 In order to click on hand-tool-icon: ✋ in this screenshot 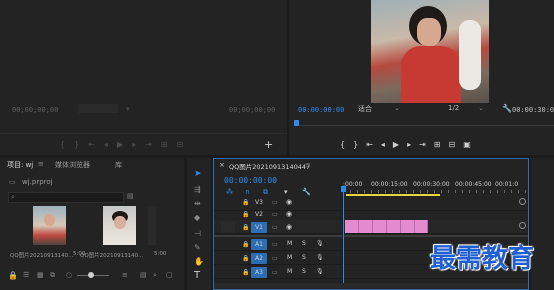, I will do `click(199, 262)`.